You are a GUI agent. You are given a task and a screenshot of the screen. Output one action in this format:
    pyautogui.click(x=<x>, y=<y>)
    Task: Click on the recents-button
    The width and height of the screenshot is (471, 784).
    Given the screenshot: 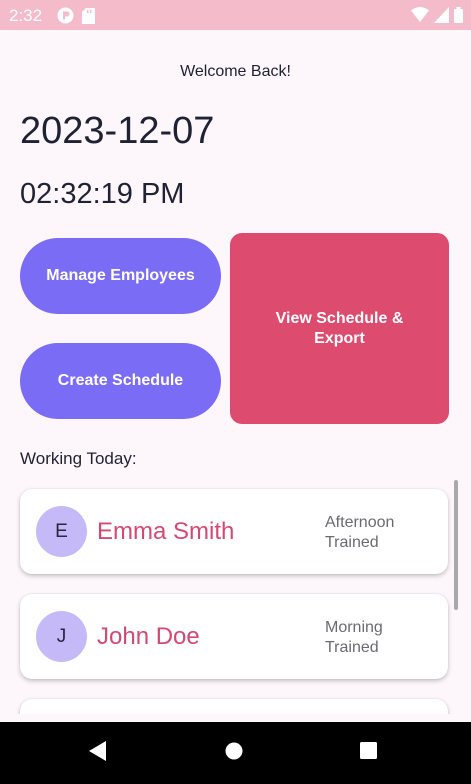 What is the action you would take?
    pyautogui.click(x=368, y=753)
    